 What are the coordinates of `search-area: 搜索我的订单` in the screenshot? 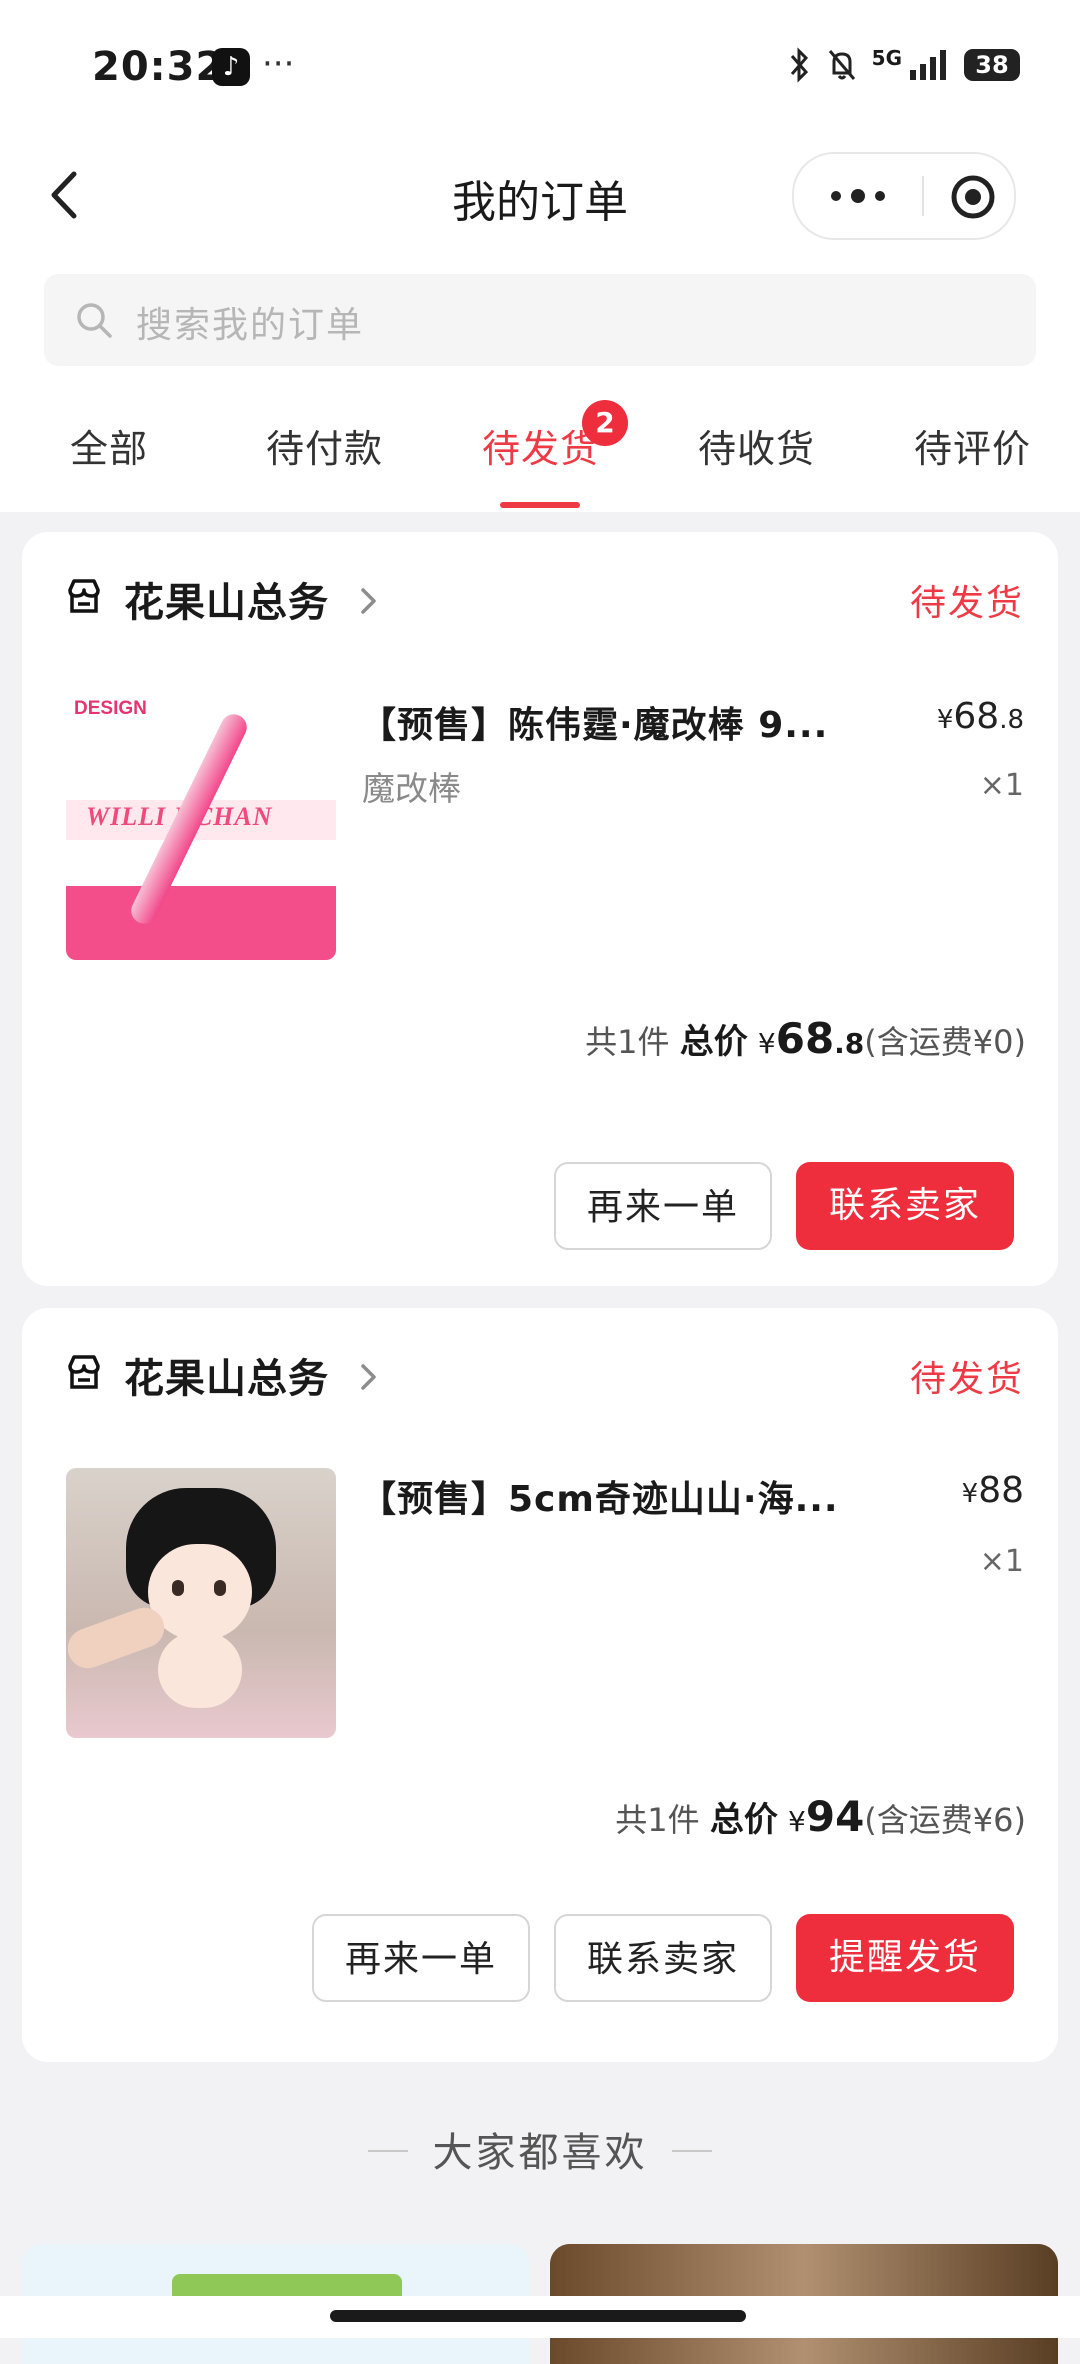 It's located at (540, 315).